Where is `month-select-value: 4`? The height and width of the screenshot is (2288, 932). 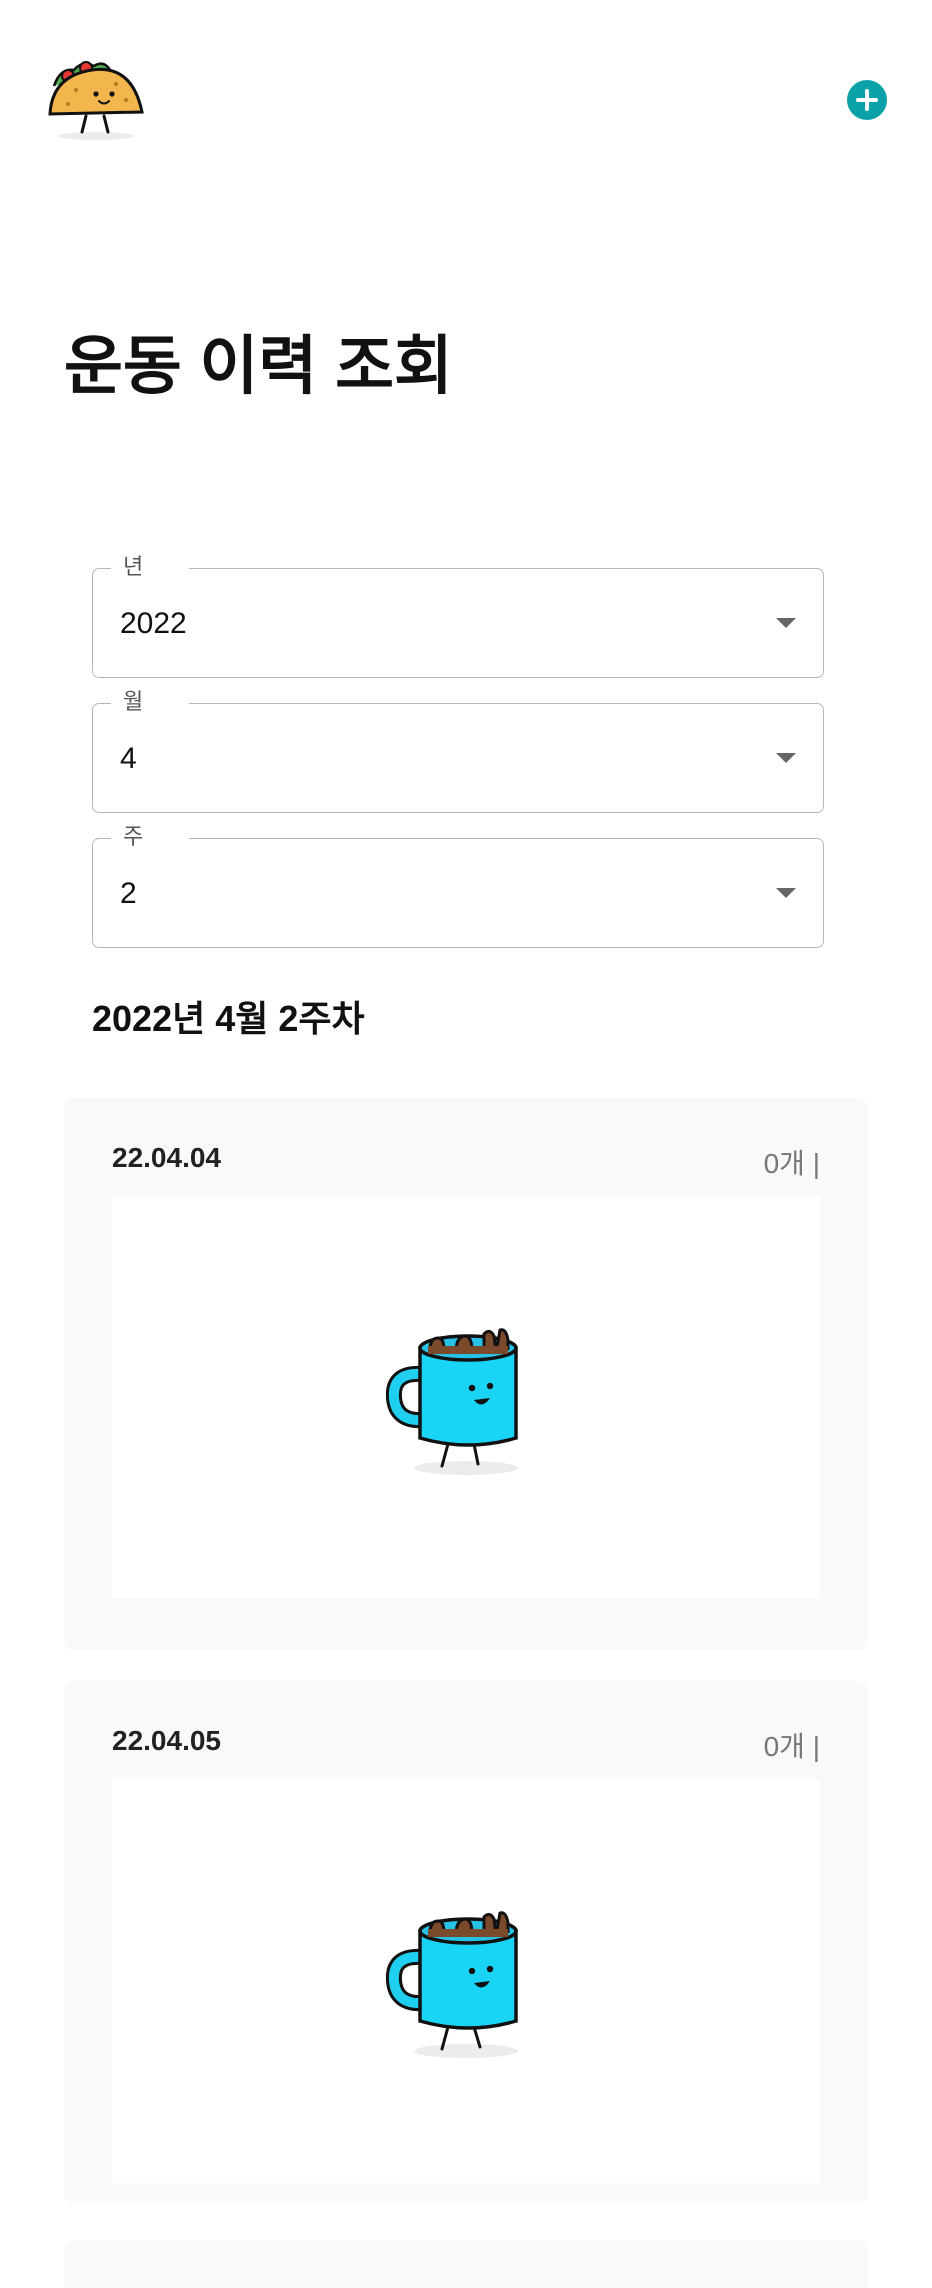 month-select-value: 4 is located at coordinates (128, 758).